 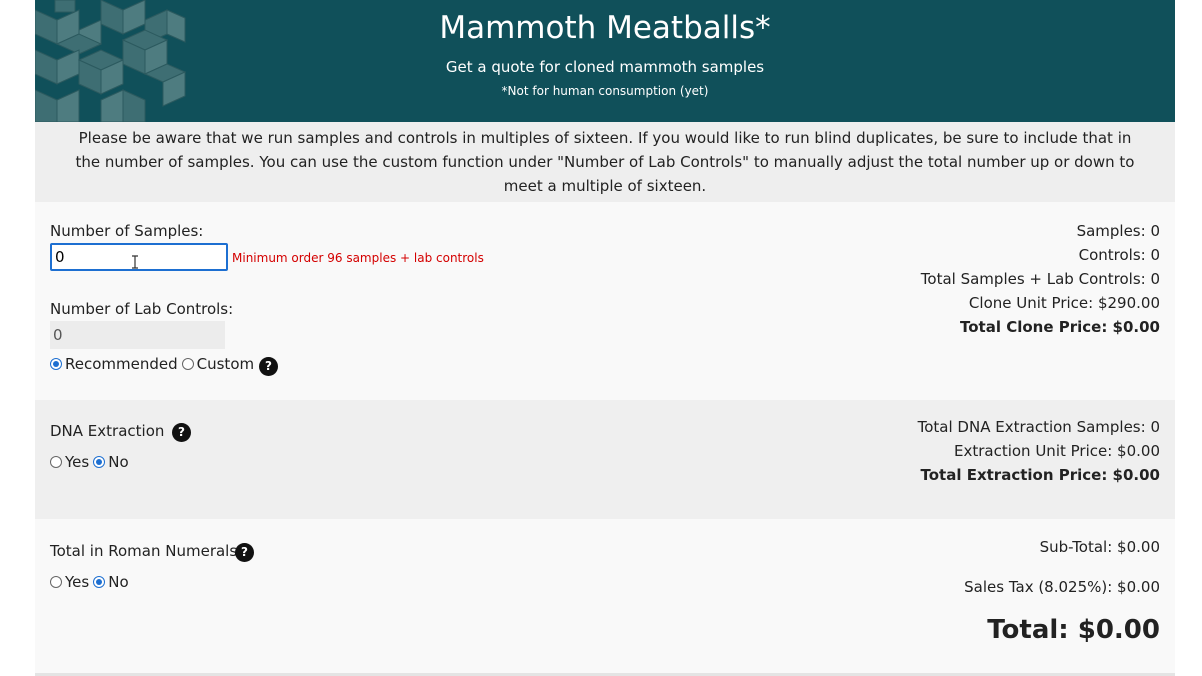 I want to click on recommended-radio-label: Recommended, so click(x=121, y=364).